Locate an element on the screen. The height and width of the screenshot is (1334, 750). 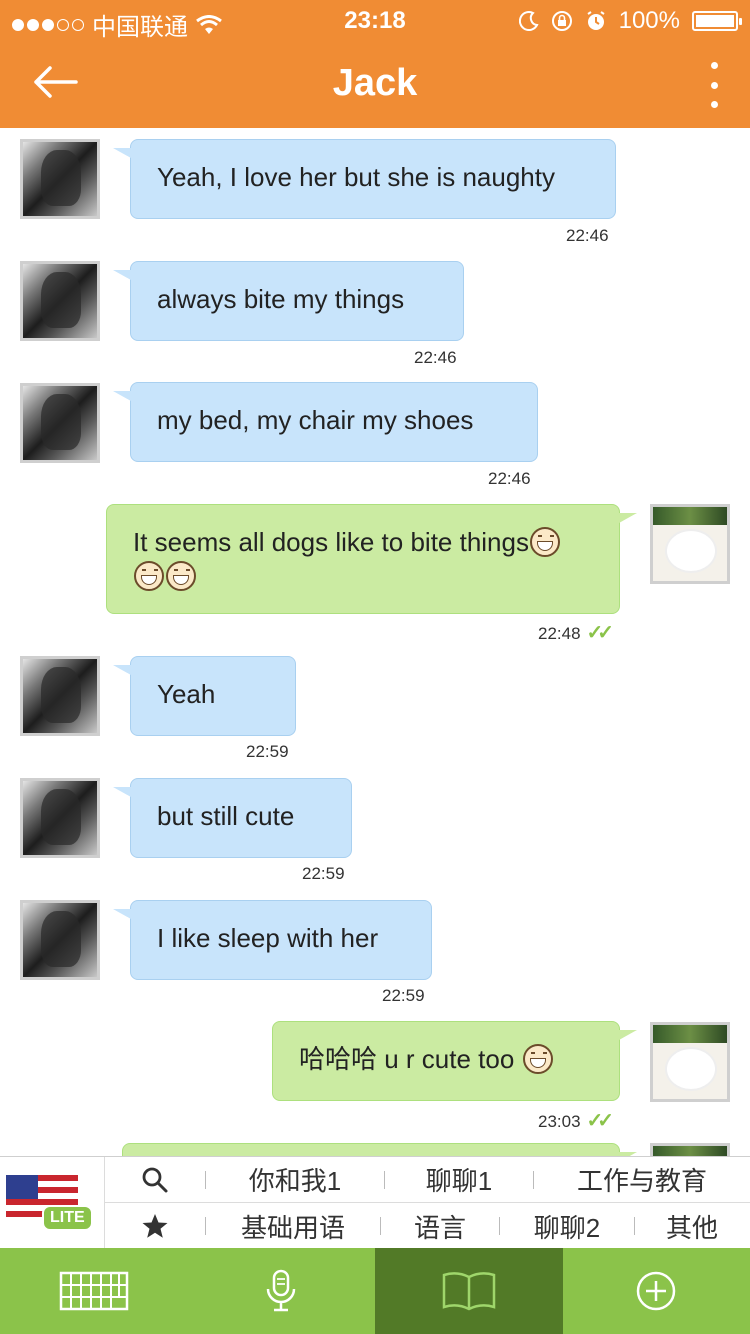
chat-title: Jack is located at coordinates (375, 83).